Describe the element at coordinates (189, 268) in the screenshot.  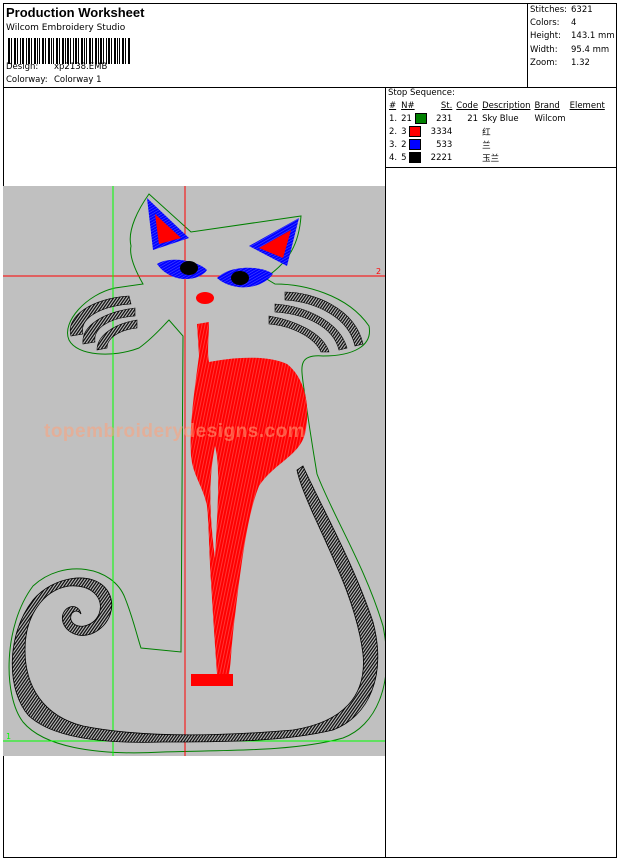
I see `left-eye-pupil` at that location.